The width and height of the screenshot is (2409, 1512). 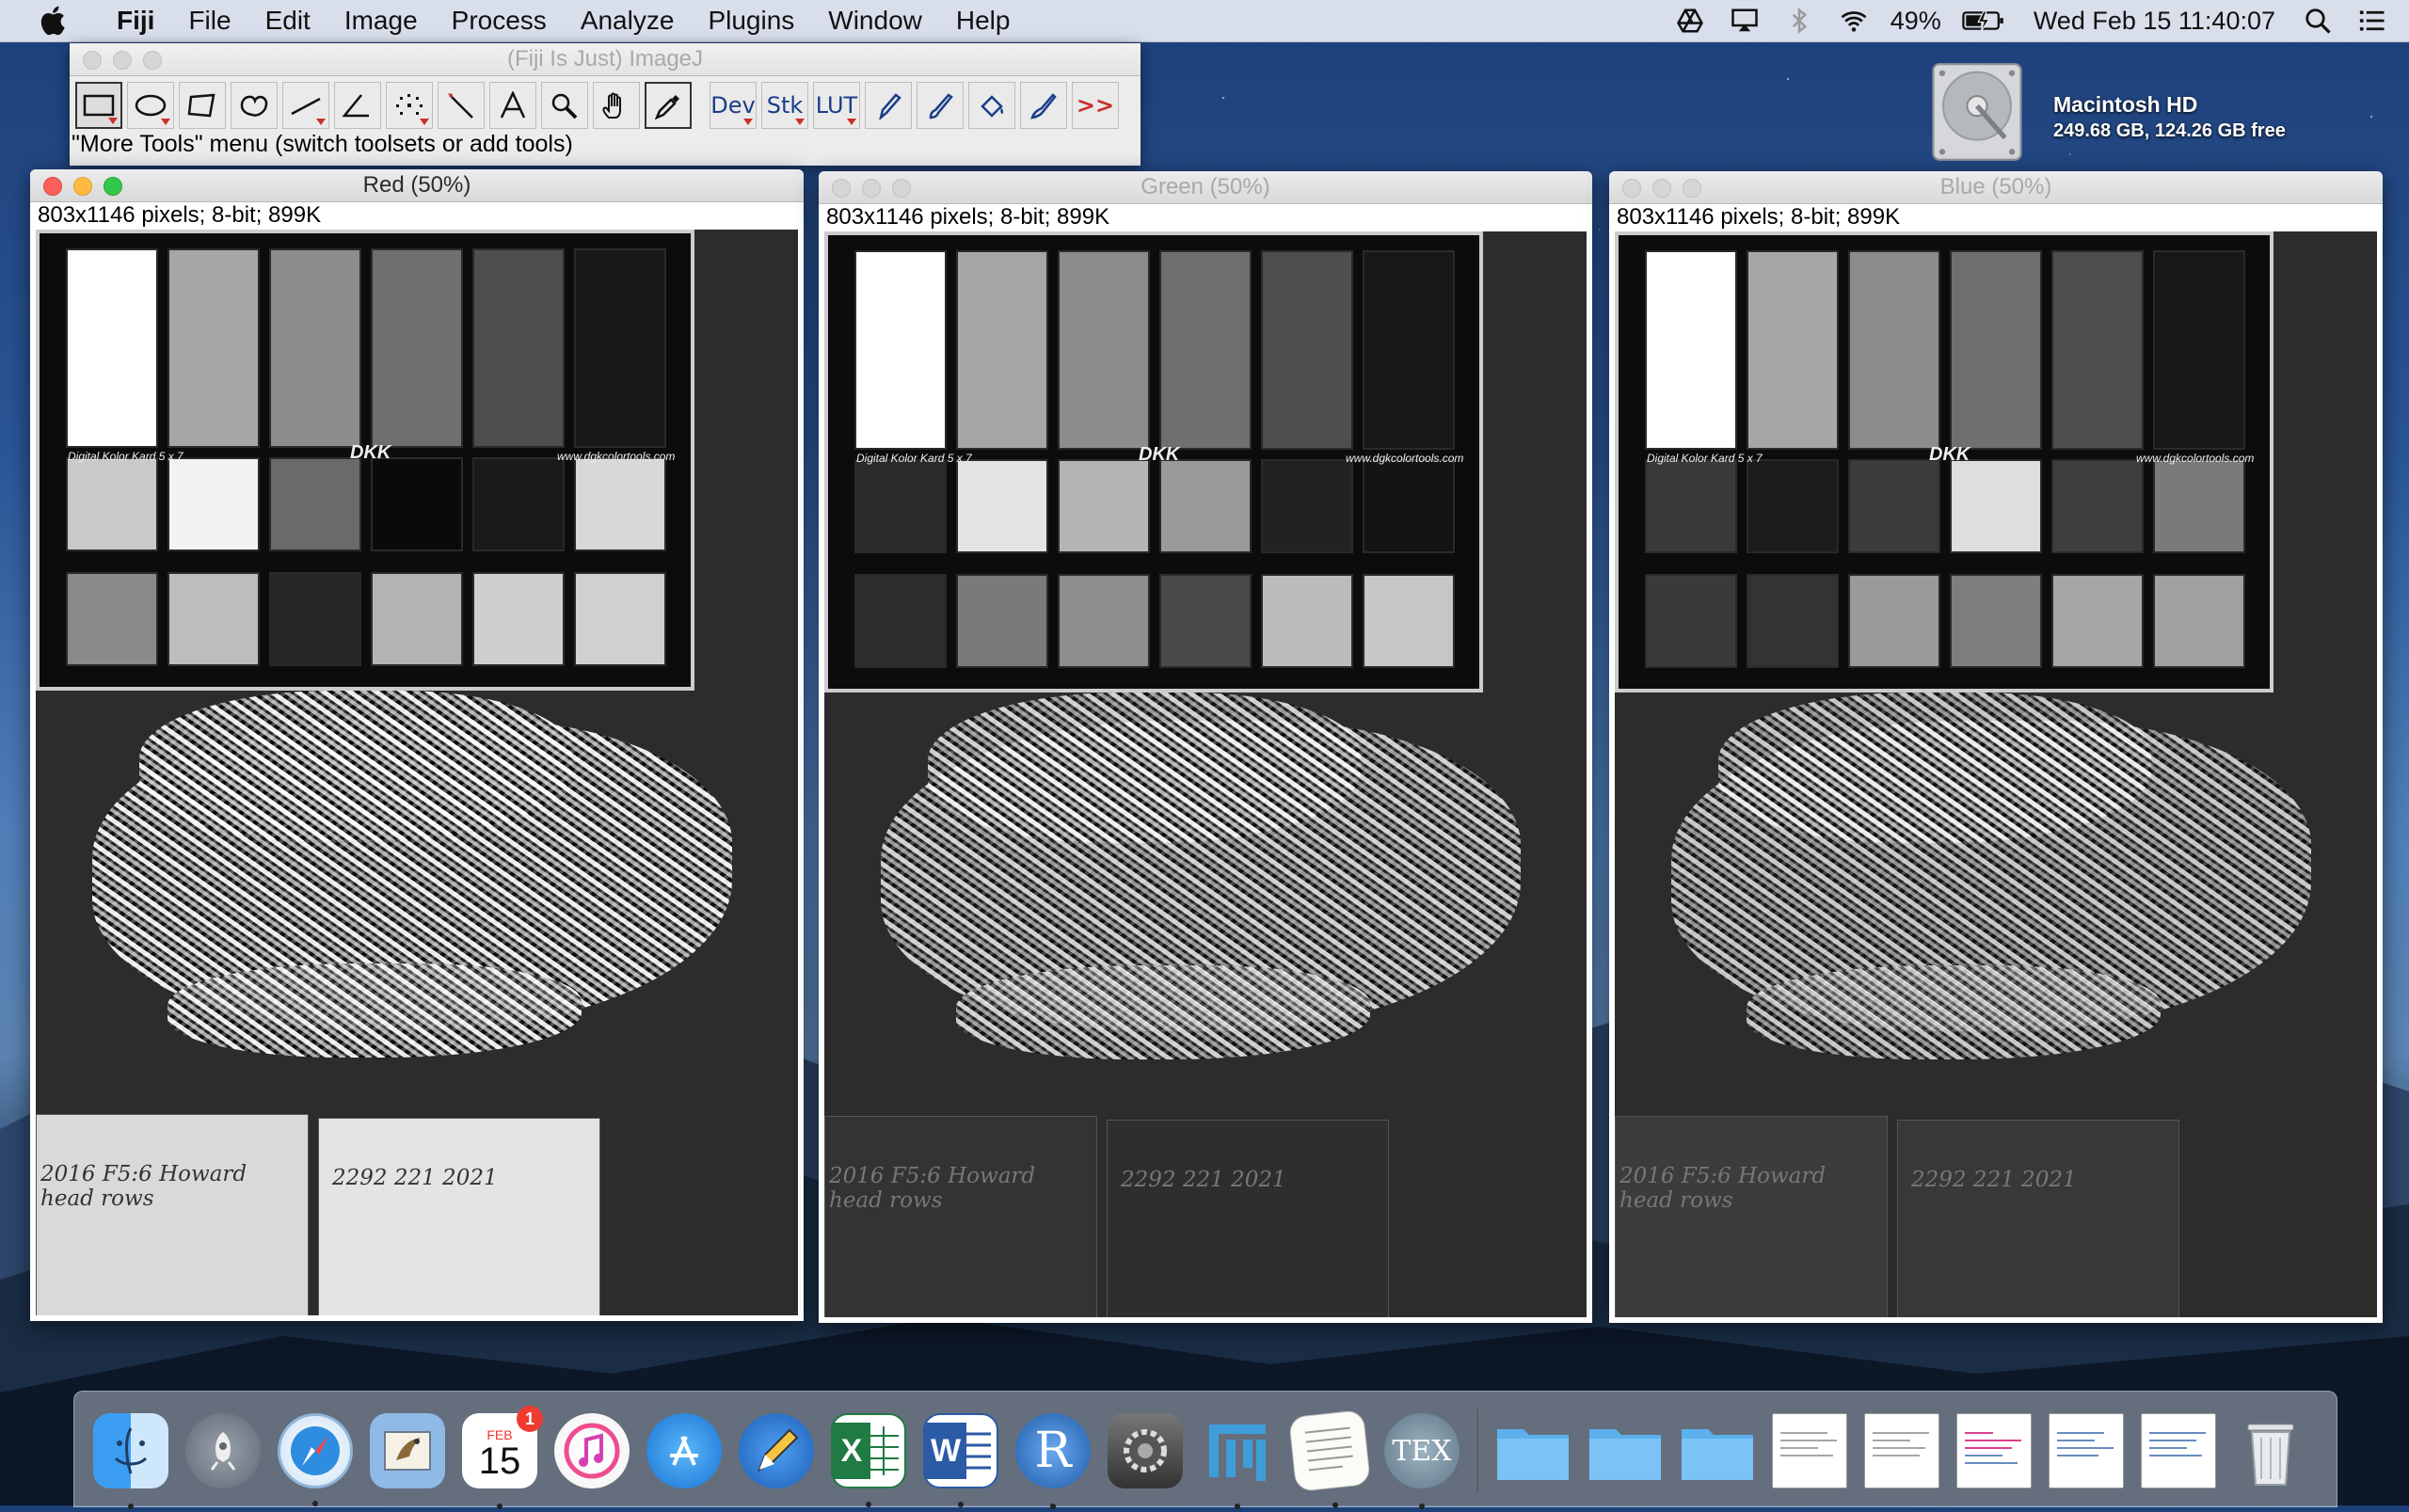 What do you see at coordinates (315, 1459) in the screenshot?
I see `safari-icon` at bounding box center [315, 1459].